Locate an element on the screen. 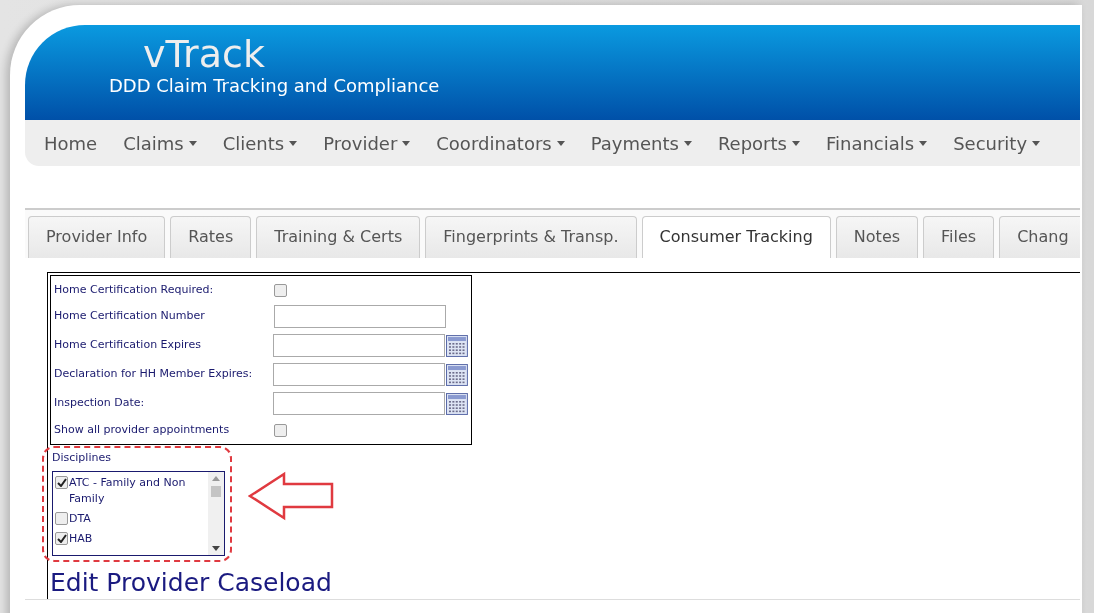 The height and width of the screenshot is (613, 1094). nav-menu-item: Coordinators is located at coordinates (500, 143).